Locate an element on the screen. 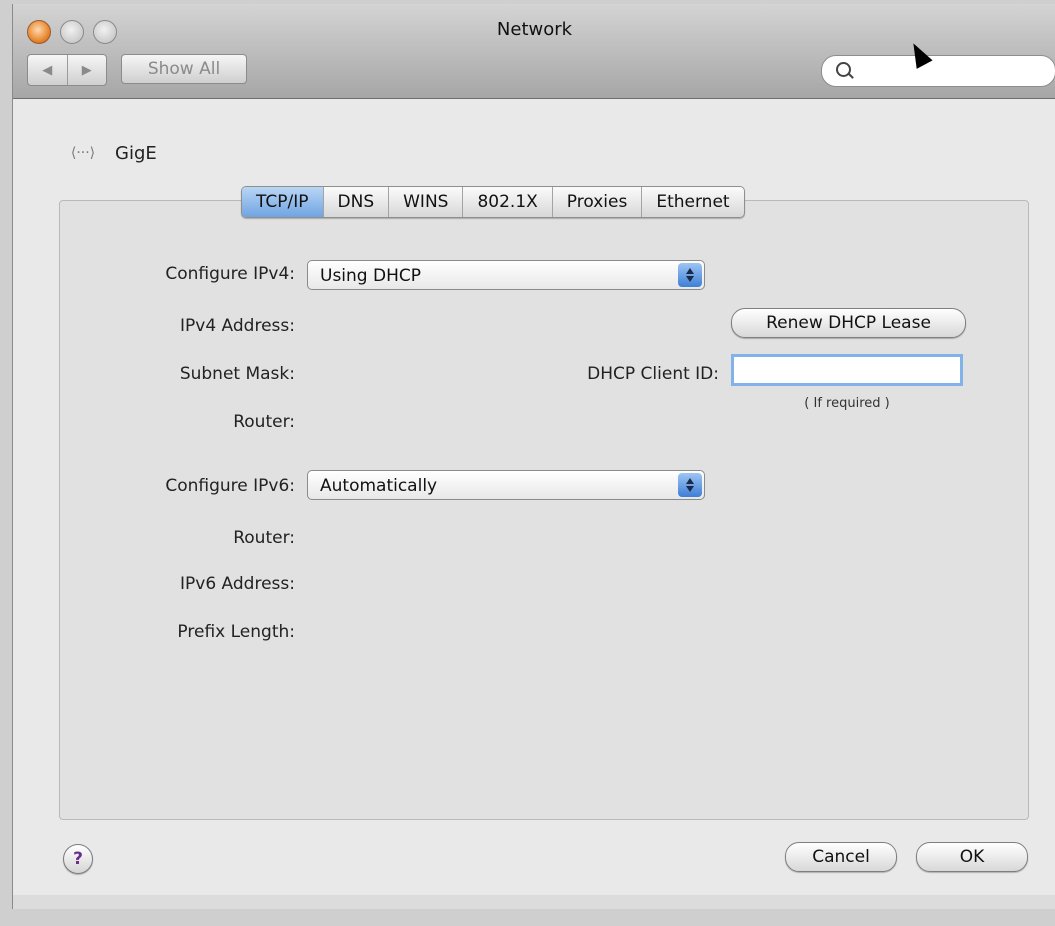 This screenshot has width=1055, height=926. subnet-mask-label: Subnet Mask: is located at coordinates (237, 374).